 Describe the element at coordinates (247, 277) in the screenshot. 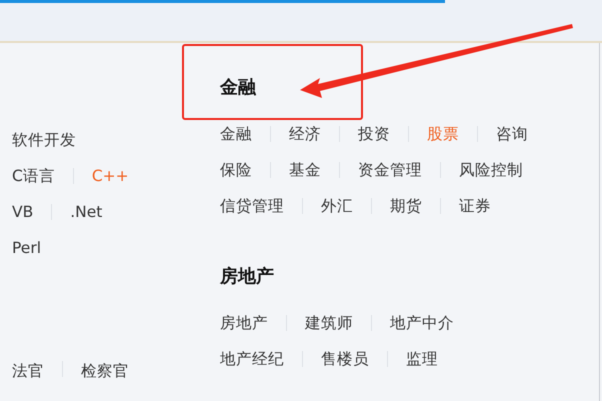

I see `section-heading: 房地产` at that location.